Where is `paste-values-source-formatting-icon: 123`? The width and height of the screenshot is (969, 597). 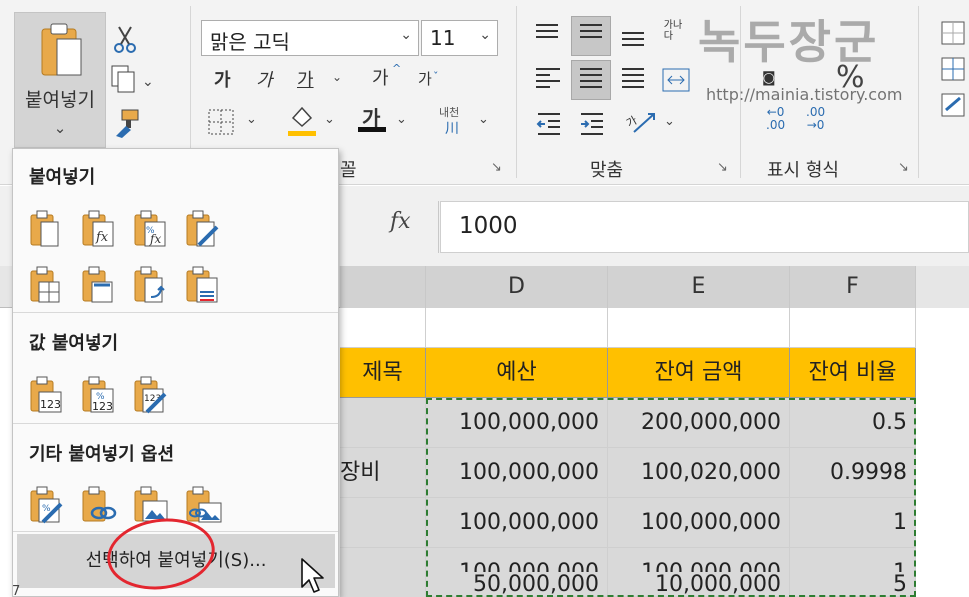
paste-values-source-formatting-icon: 123 is located at coordinates (151, 395).